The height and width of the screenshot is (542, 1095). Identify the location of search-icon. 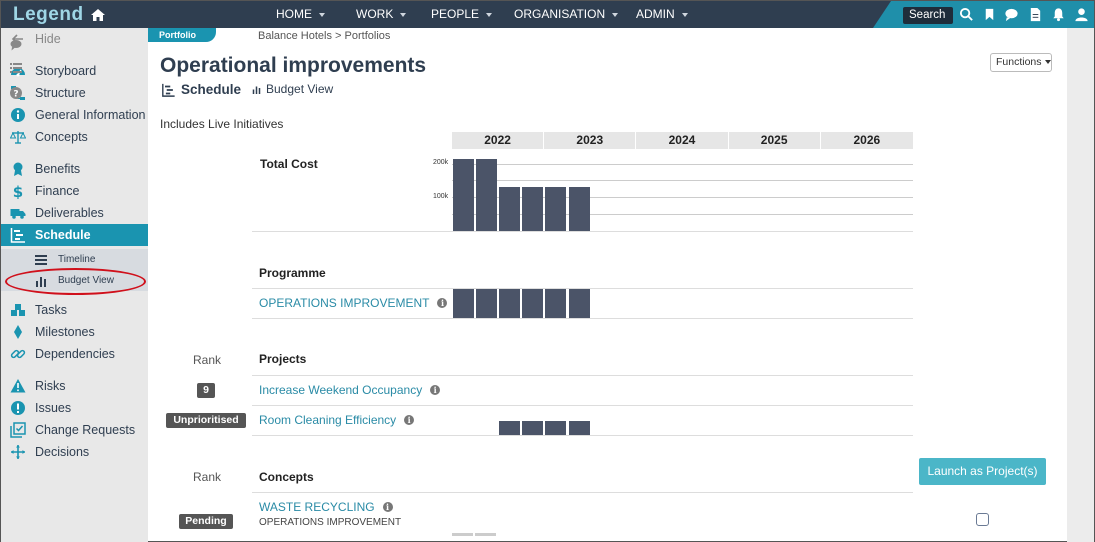
(966, 14).